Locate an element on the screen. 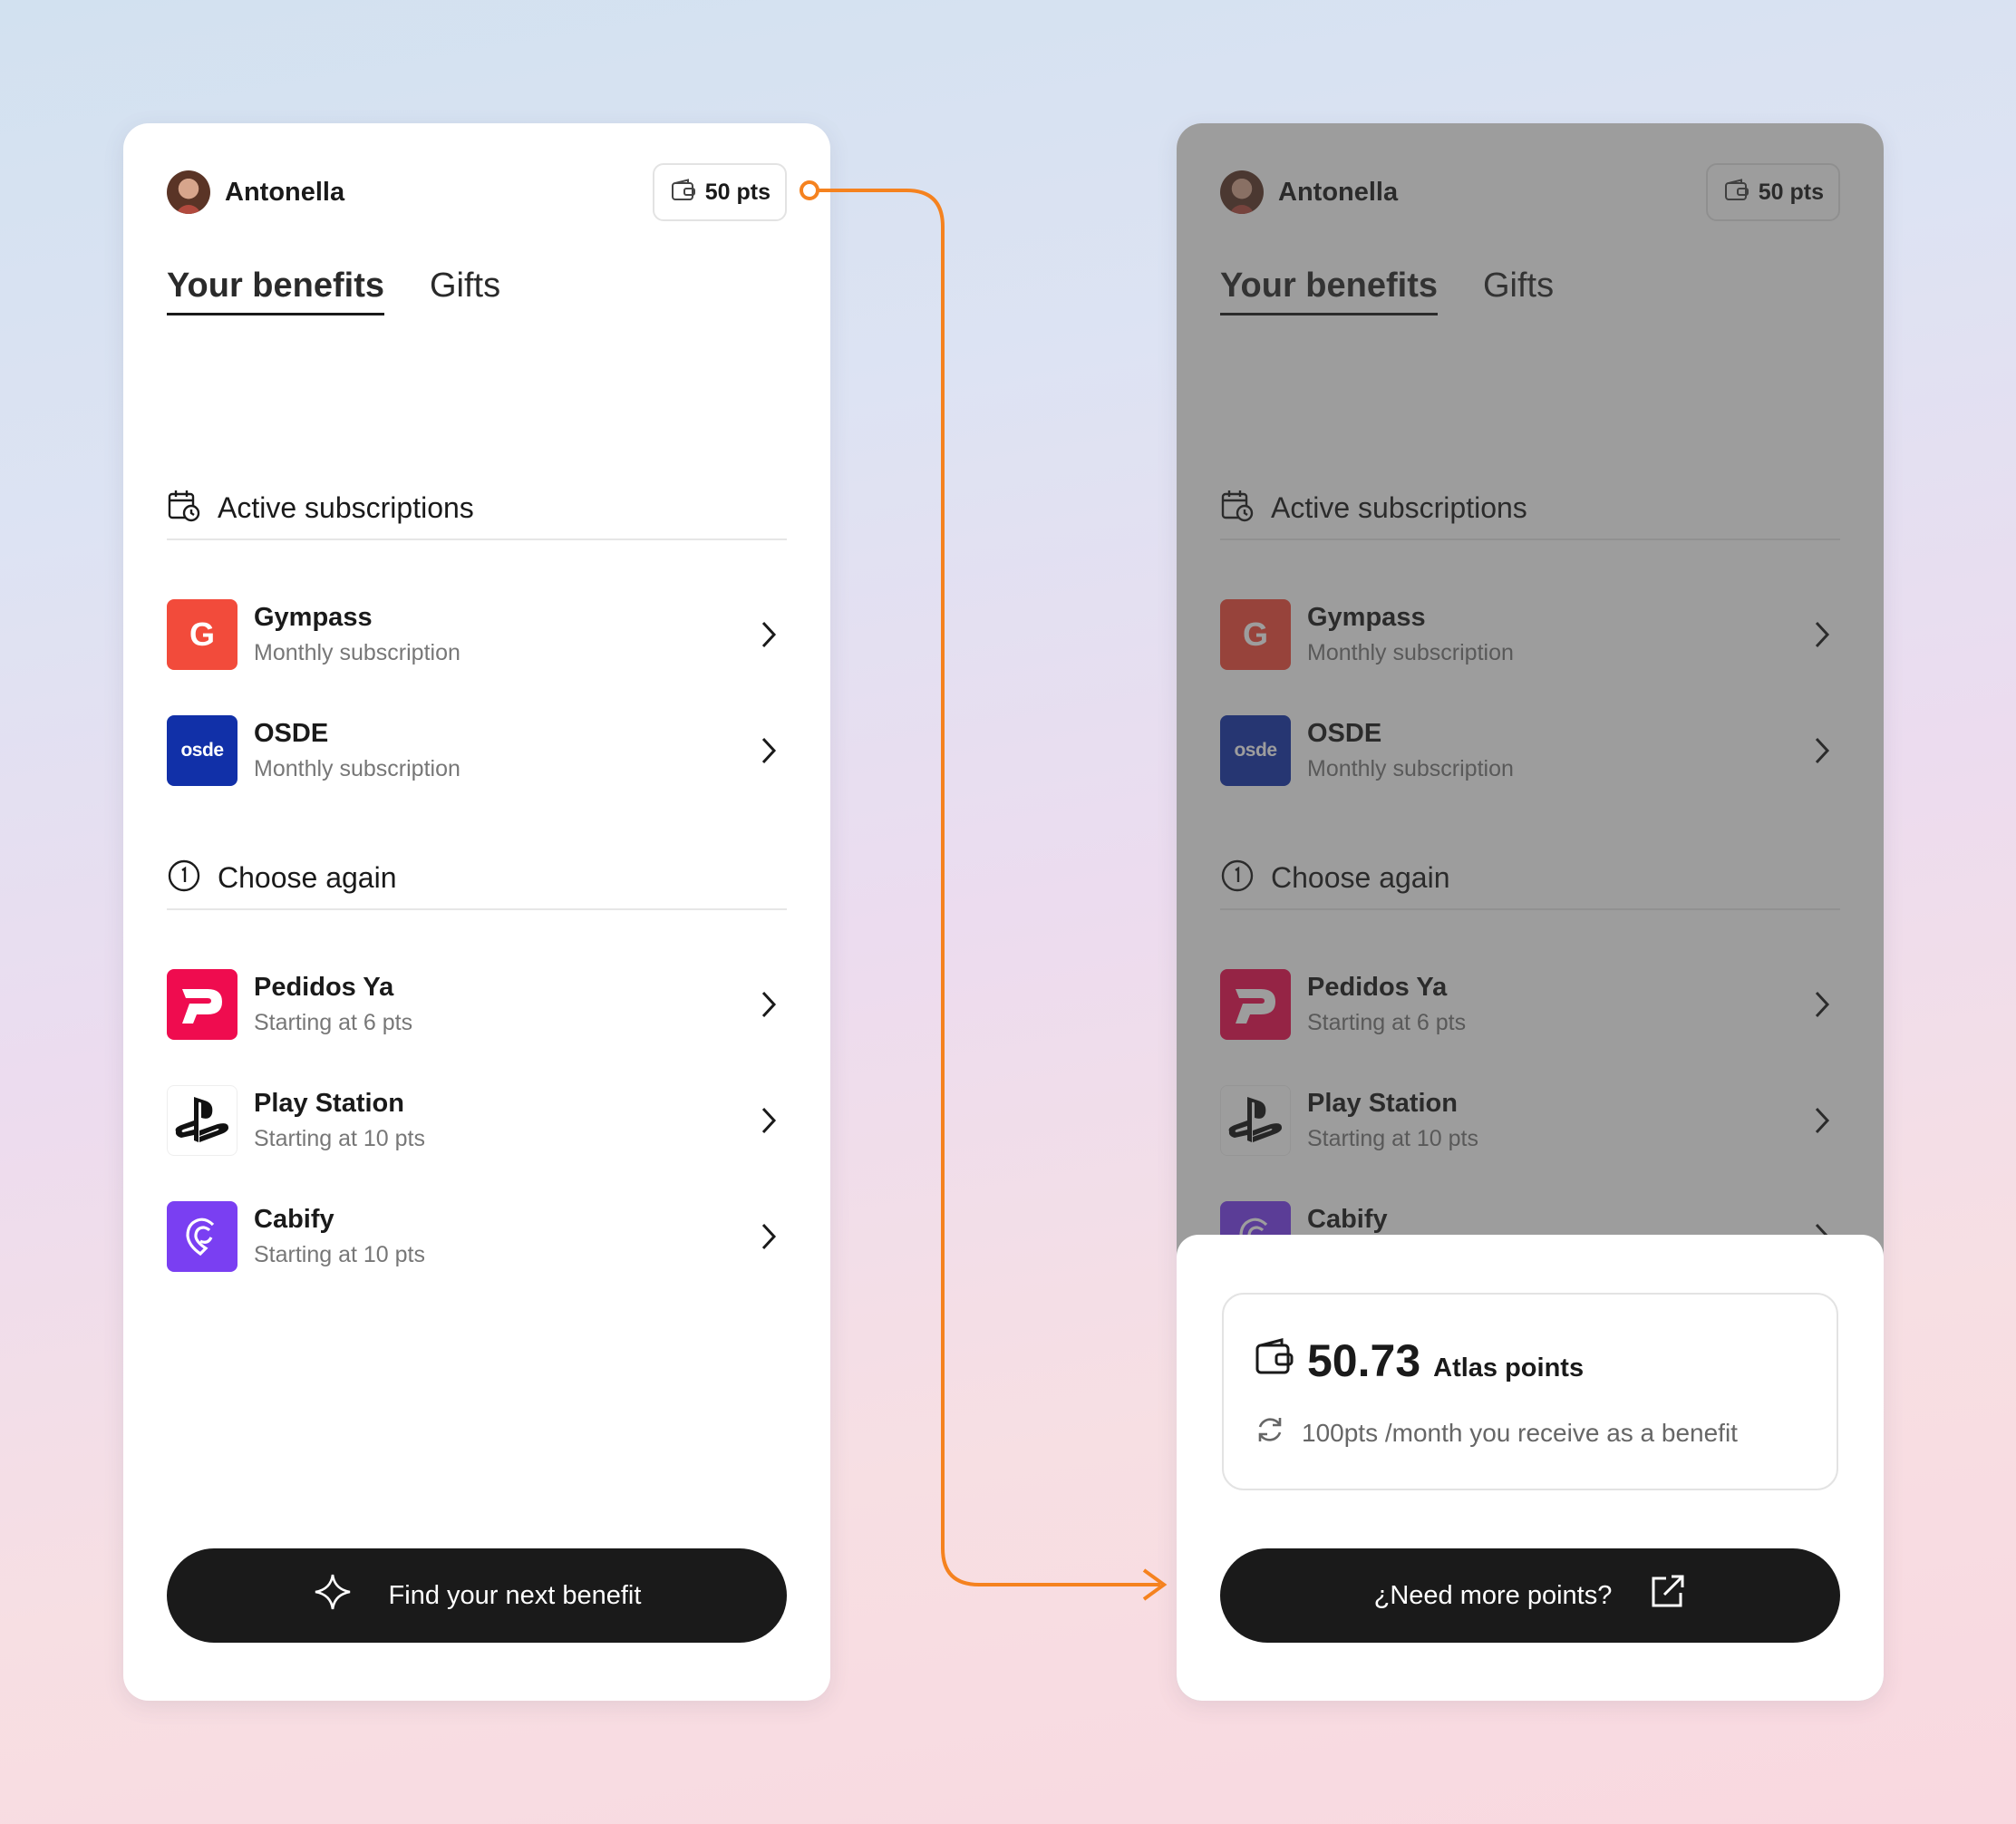 This screenshot has width=2016, height=1824. section-choose-again: Choose again is located at coordinates (477, 878).